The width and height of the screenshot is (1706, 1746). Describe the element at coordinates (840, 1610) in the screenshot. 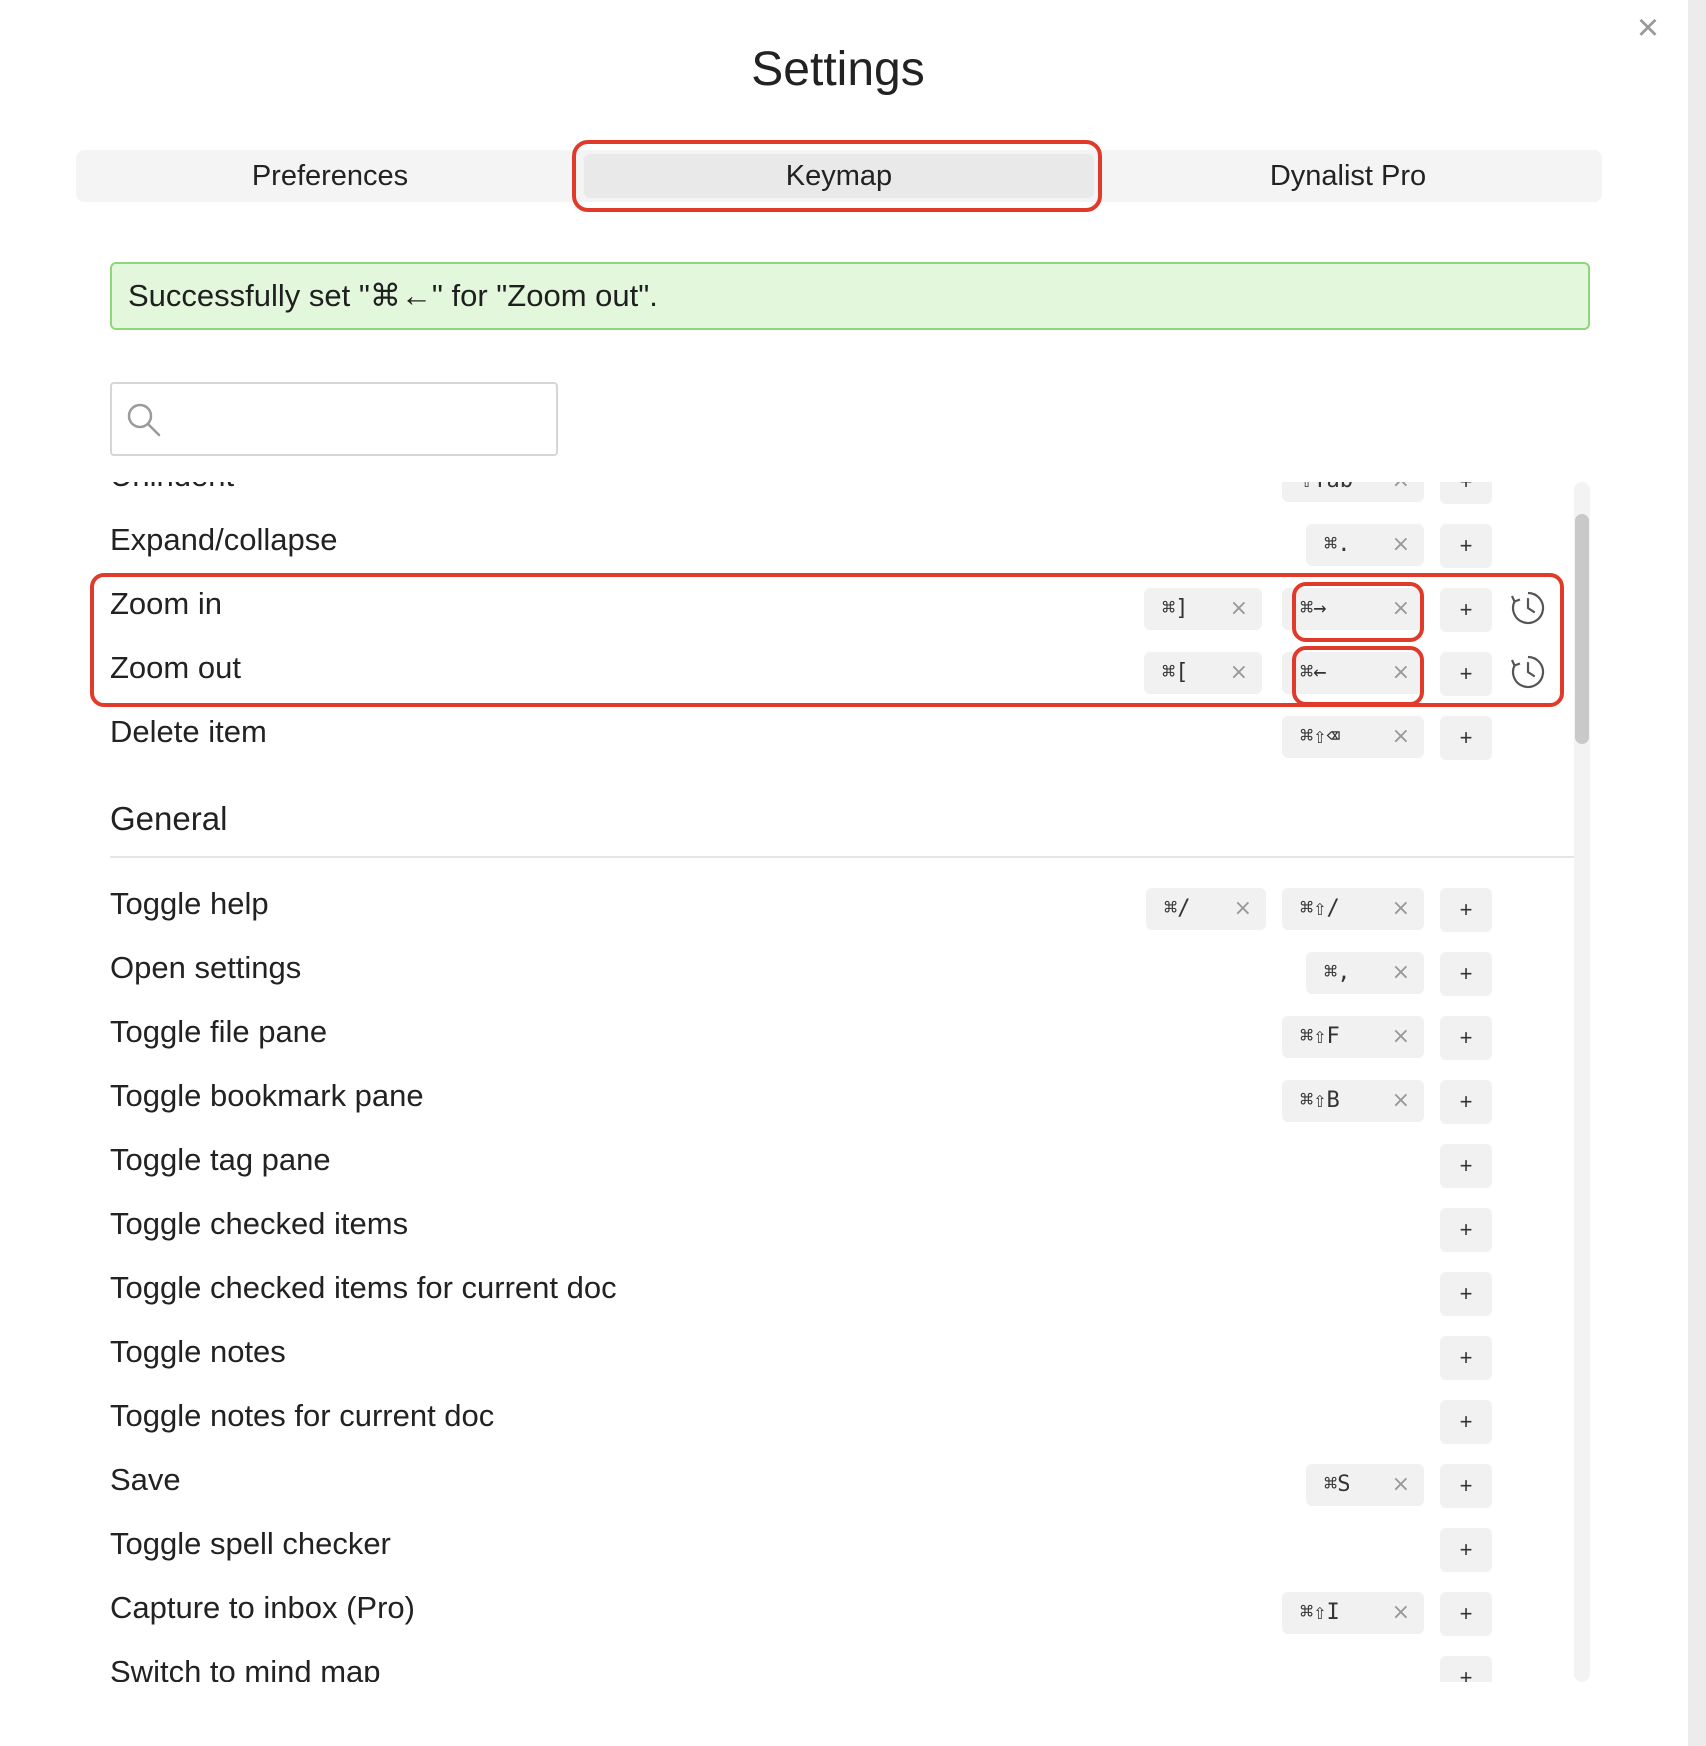

I see `keymap-row-capture-to-inbox-pro: Capture to inbox (Pro) ⌘⇧I × +` at that location.